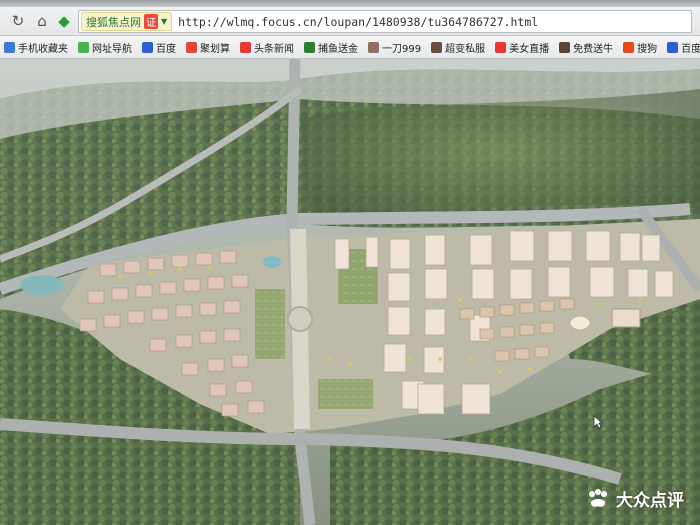 This screenshot has width=700, height=525. What do you see at coordinates (147, 47) in the screenshot?
I see `baidu-icon` at bounding box center [147, 47].